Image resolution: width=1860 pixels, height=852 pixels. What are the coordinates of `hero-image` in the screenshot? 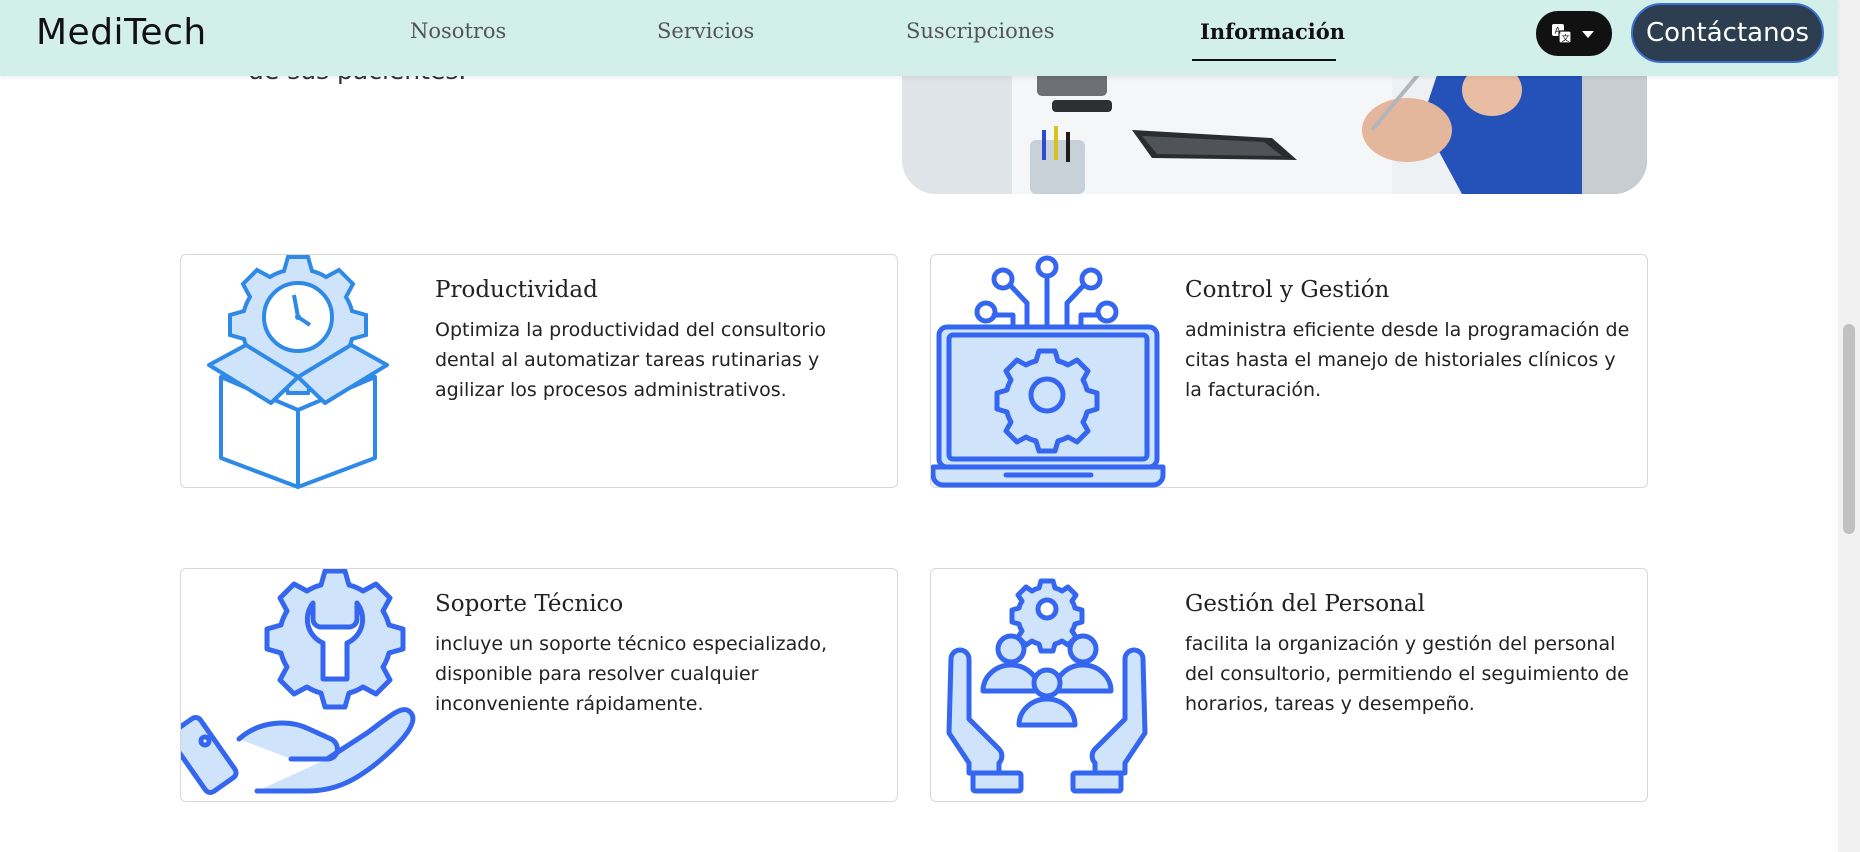 It's located at (1274, 127).